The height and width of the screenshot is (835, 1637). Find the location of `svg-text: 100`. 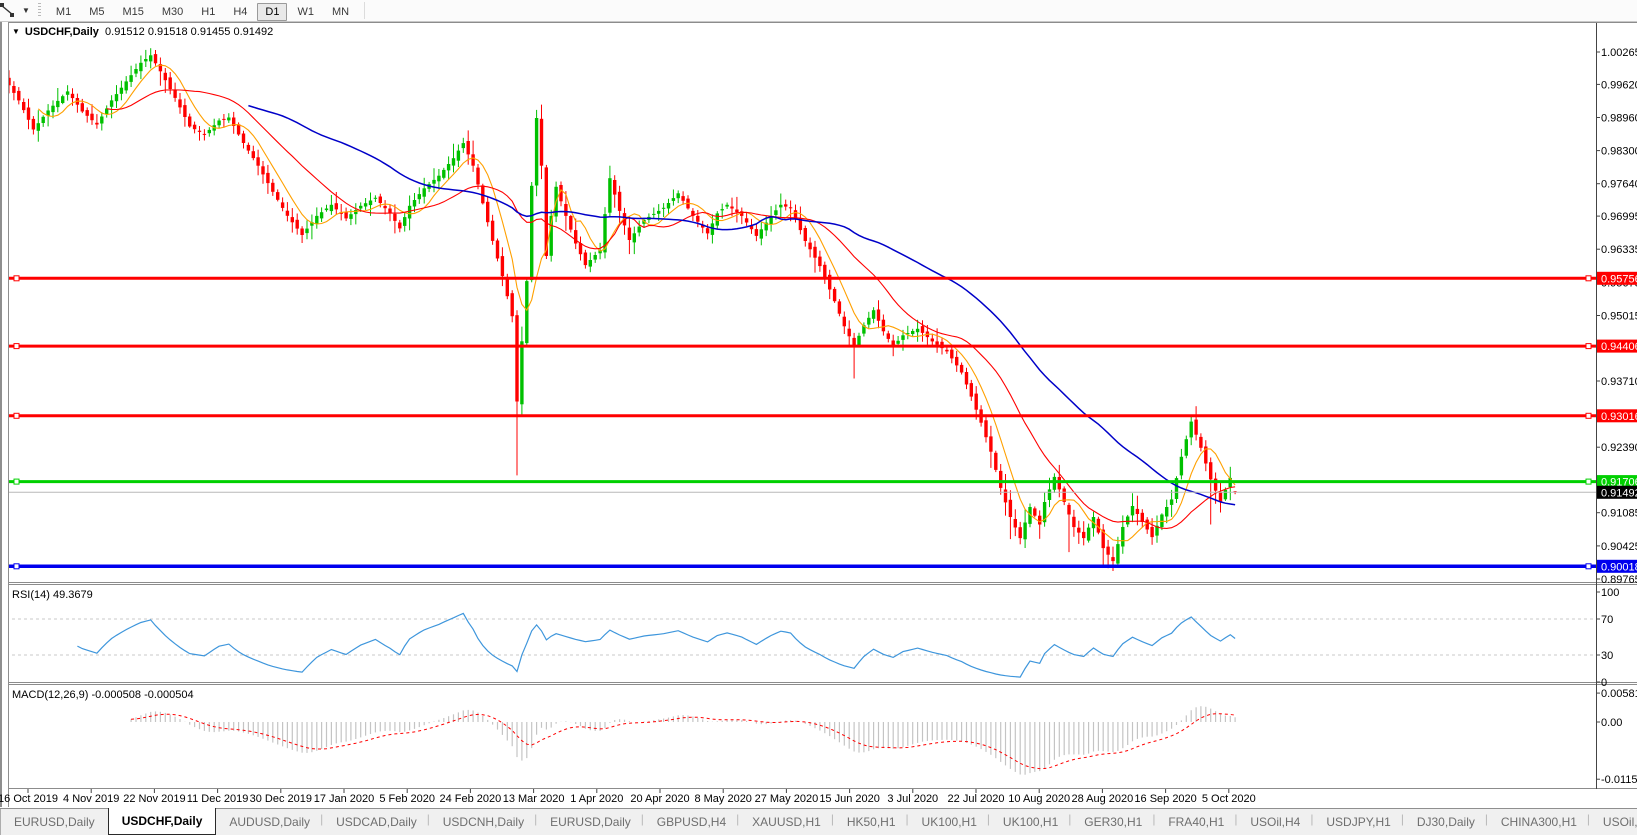

svg-text: 100 is located at coordinates (1610, 593).